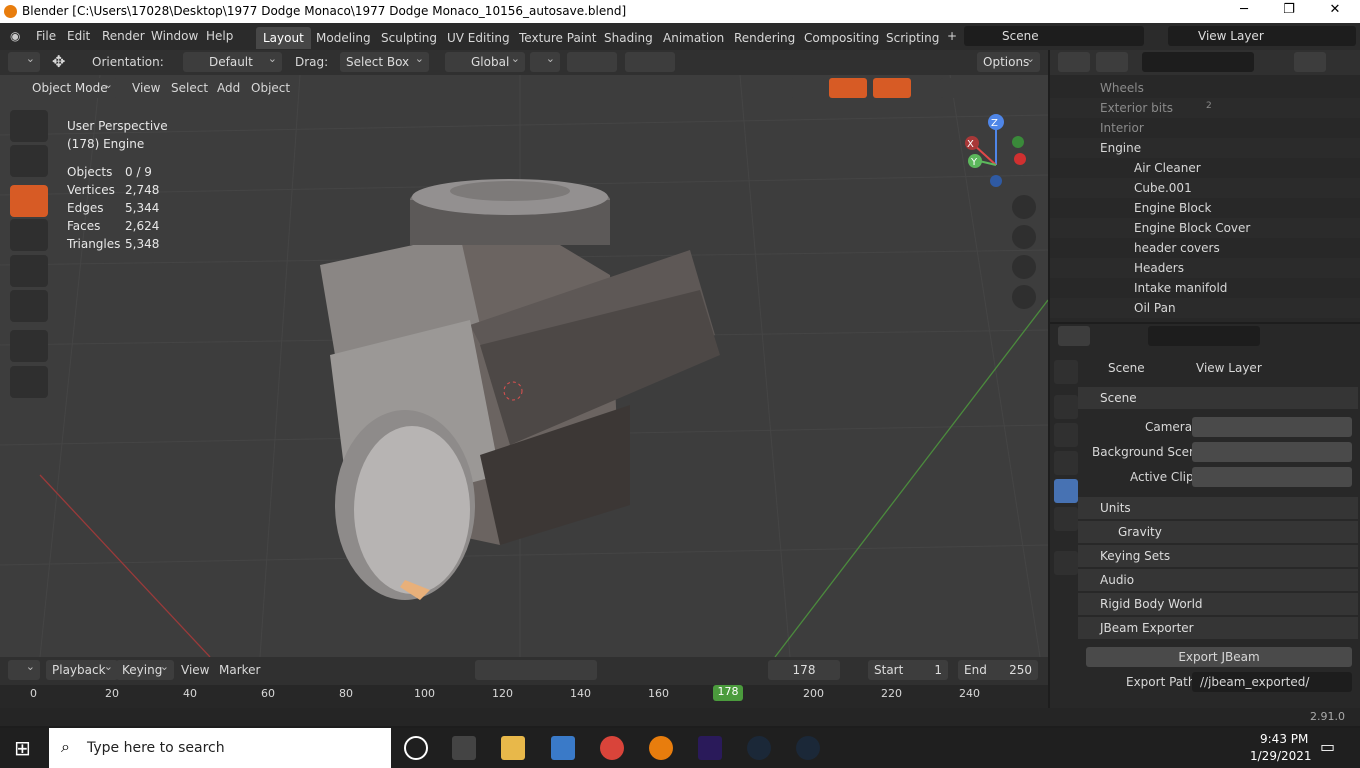 Image resolution: width=1360 pixels, height=768 pixels. Describe the element at coordinates (1272, 682) in the screenshot. I see `export-path-input: //jbeam_exported/` at that location.